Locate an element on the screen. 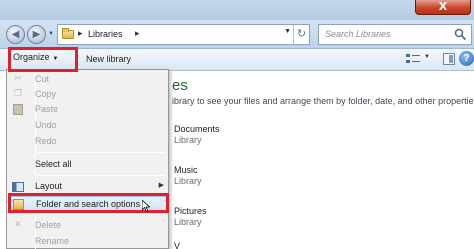  help-icon: ? is located at coordinates (466, 58).